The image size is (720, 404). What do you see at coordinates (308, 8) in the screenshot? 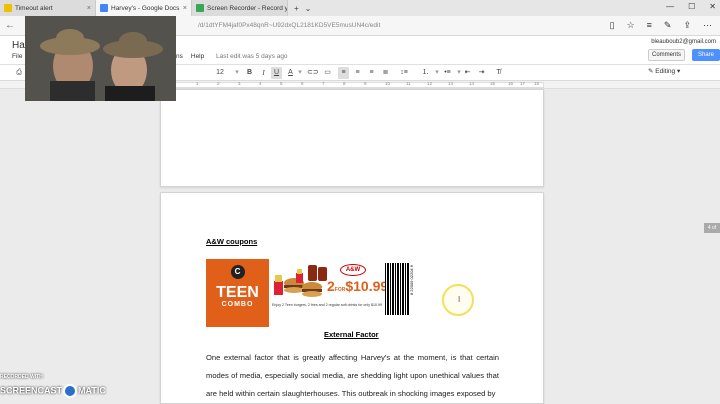
I see `tab-list-chevron-icon: ⌄` at bounding box center [308, 8].